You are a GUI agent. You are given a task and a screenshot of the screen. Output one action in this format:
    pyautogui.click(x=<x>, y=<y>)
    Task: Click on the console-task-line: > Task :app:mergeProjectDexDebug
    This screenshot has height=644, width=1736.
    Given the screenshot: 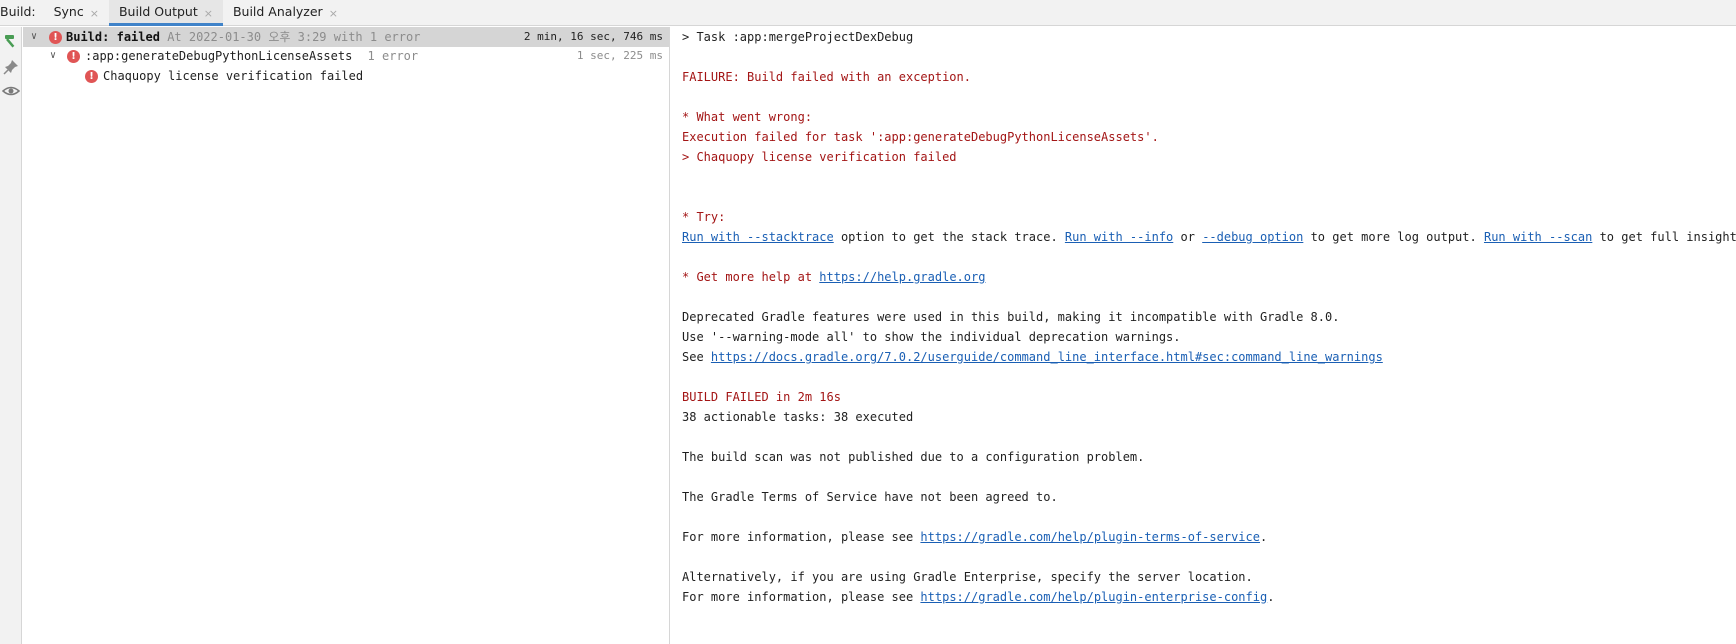 What is the action you would take?
    pyautogui.click(x=798, y=37)
    